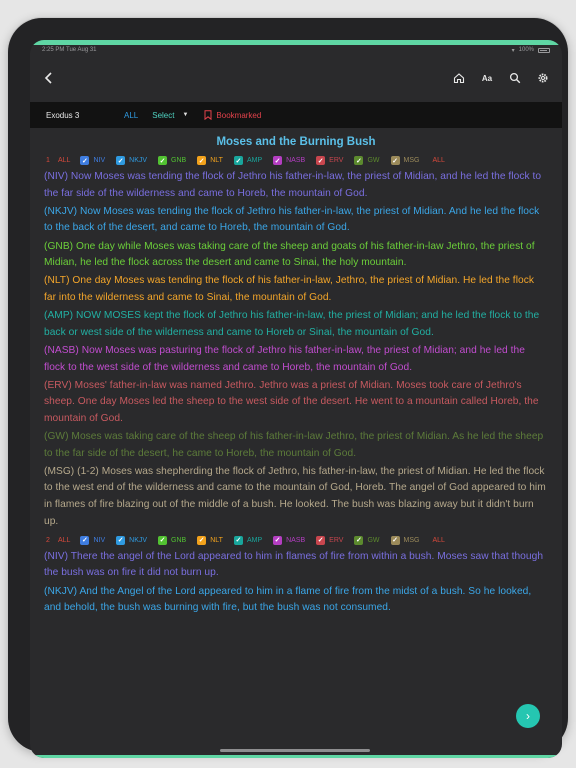 This screenshot has height=768, width=576. I want to click on status-date: Tue Aug 31, so click(81, 50).